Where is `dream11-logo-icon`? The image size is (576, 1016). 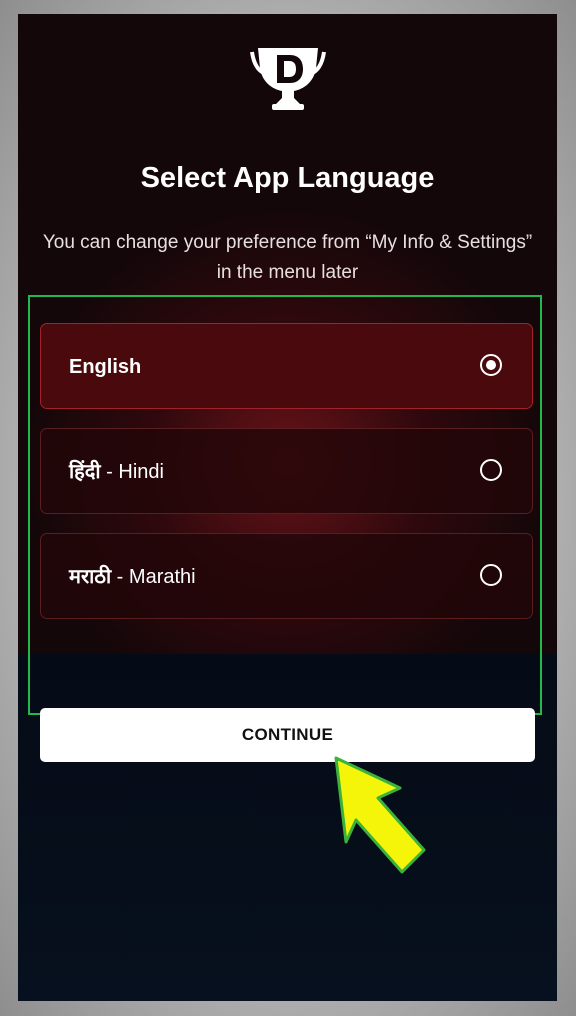
dream11-logo-icon is located at coordinates (287, 79).